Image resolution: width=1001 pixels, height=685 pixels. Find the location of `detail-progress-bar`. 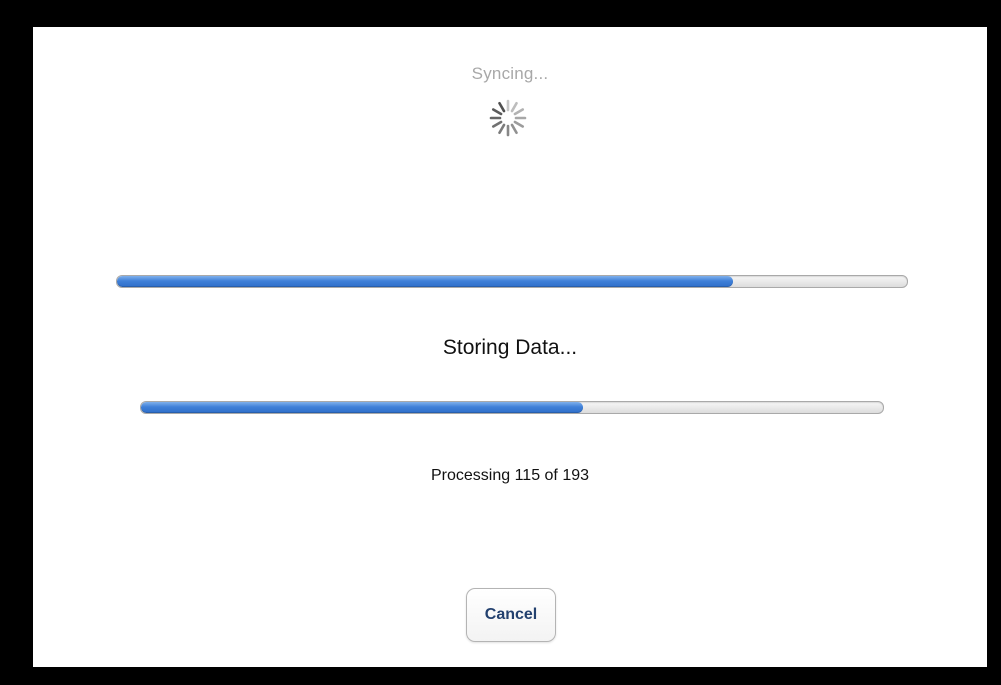

detail-progress-bar is located at coordinates (512, 407).